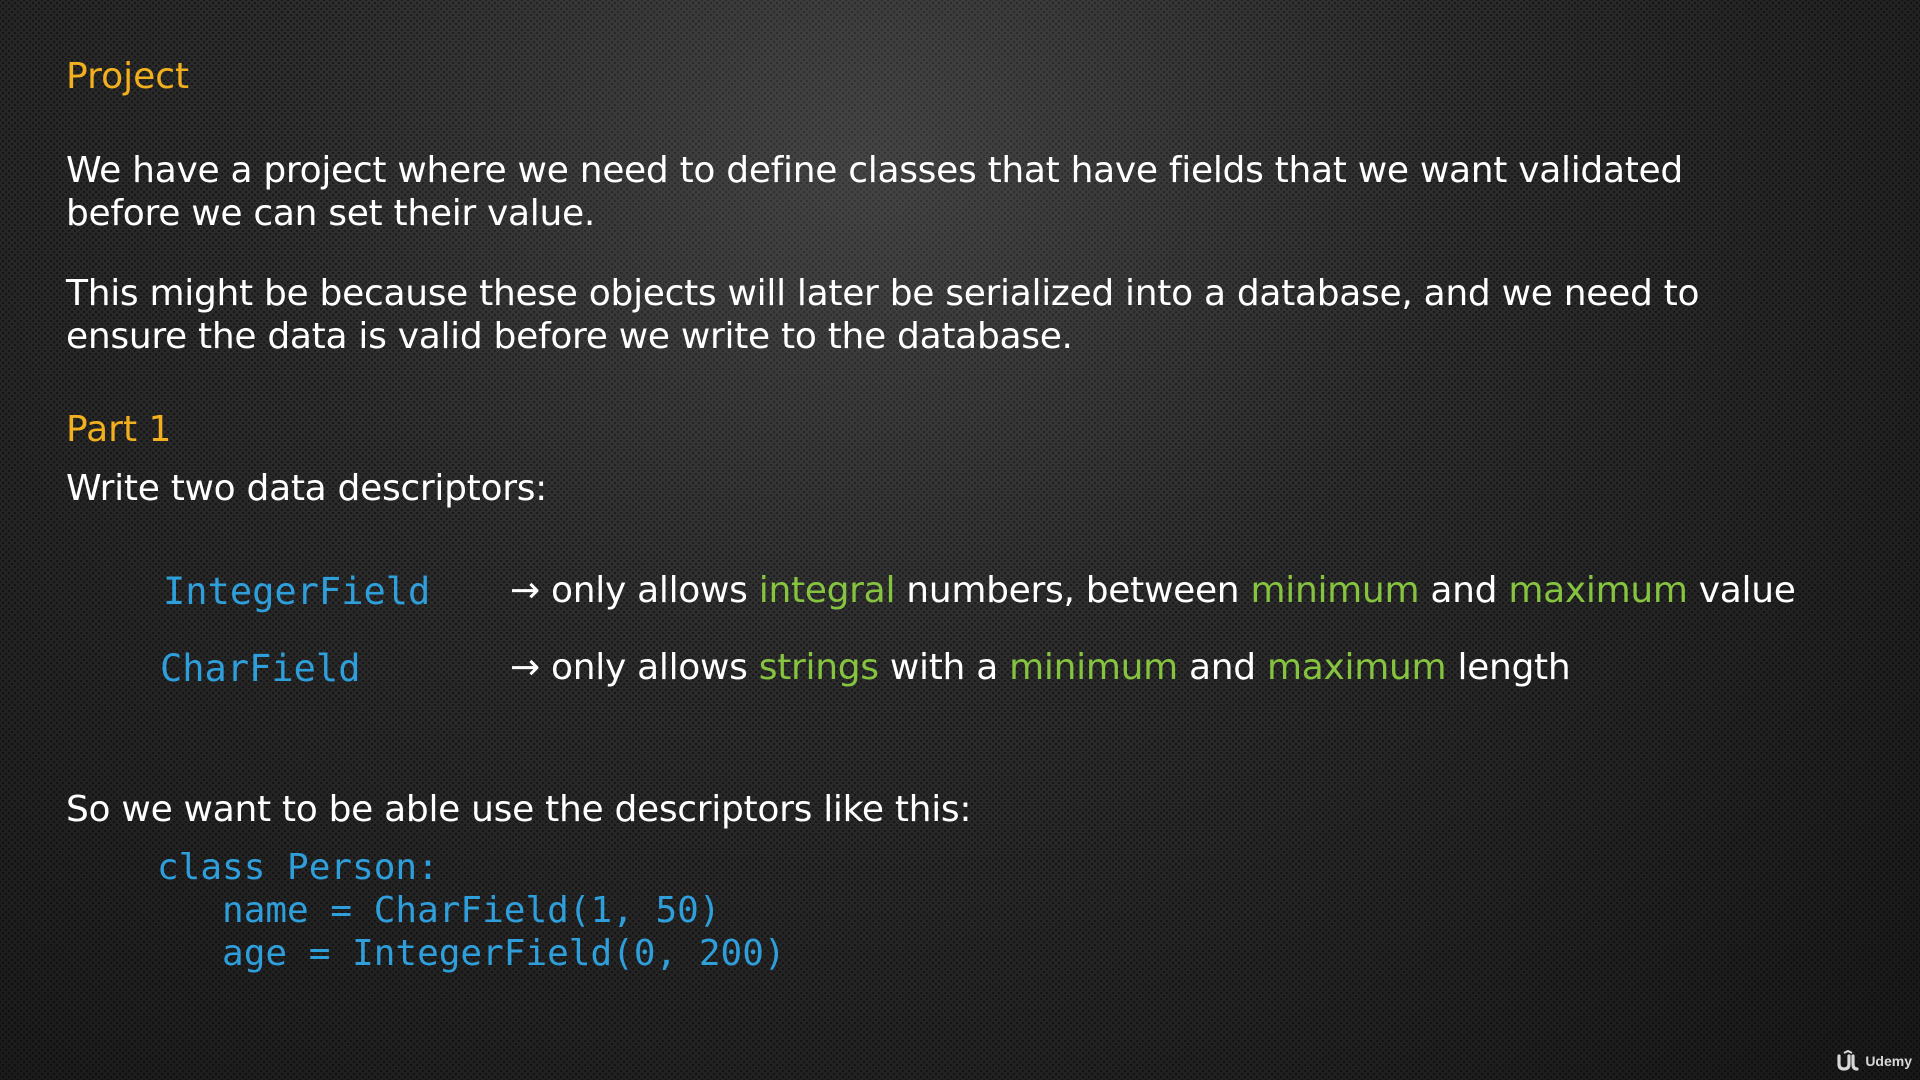  I want to click on desc-text: numbers, between, so click(1073, 590).